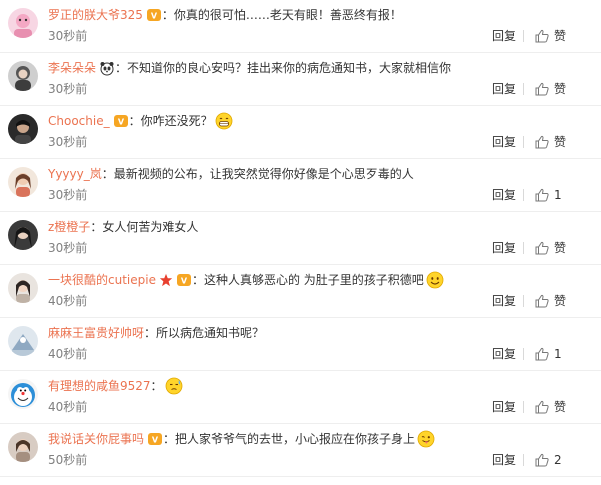 This screenshot has width=601, height=485. I want to click on comment-line: Choochie_ V ：你咋还没死？, so click(321, 121).